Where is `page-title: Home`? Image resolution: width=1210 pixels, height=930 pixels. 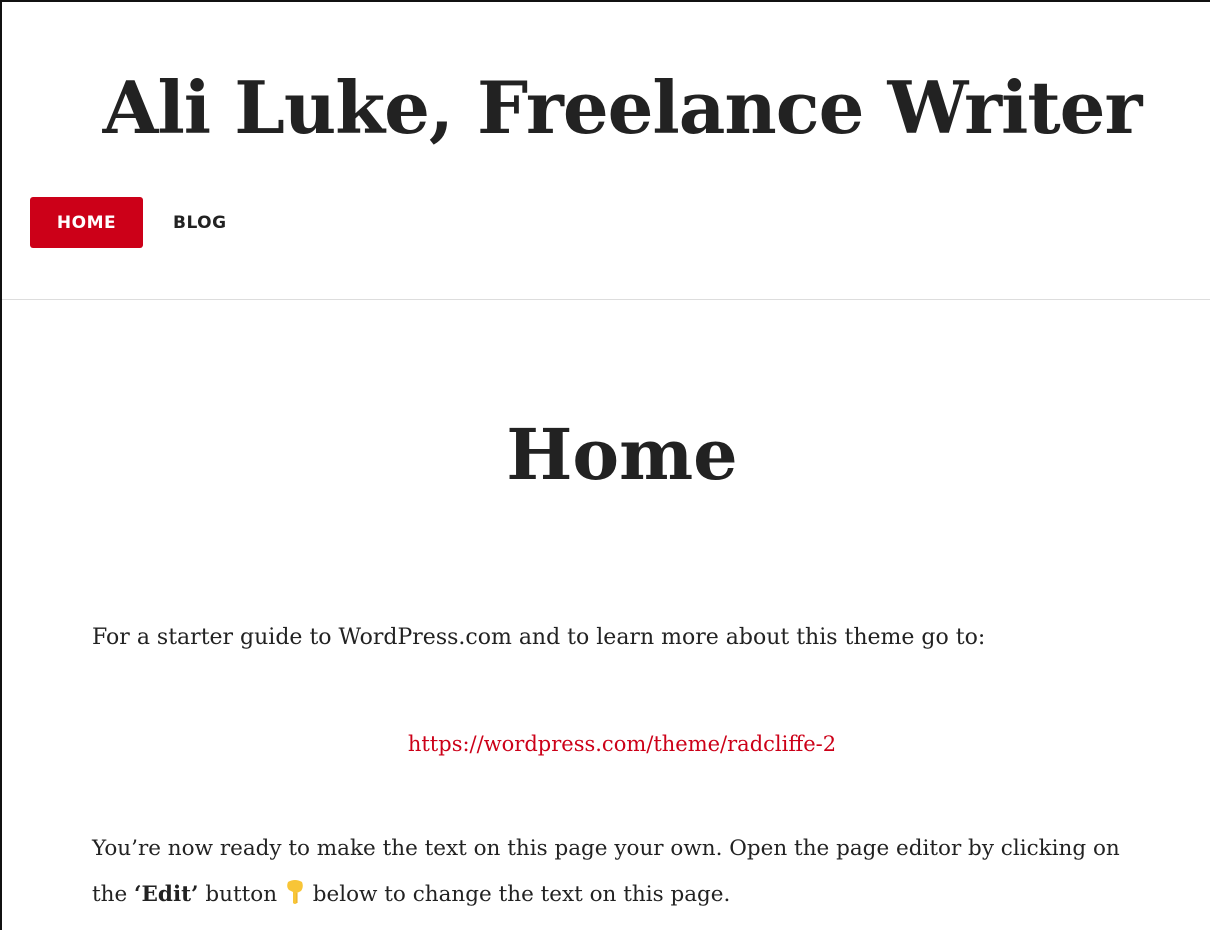 page-title: Home is located at coordinates (622, 454).